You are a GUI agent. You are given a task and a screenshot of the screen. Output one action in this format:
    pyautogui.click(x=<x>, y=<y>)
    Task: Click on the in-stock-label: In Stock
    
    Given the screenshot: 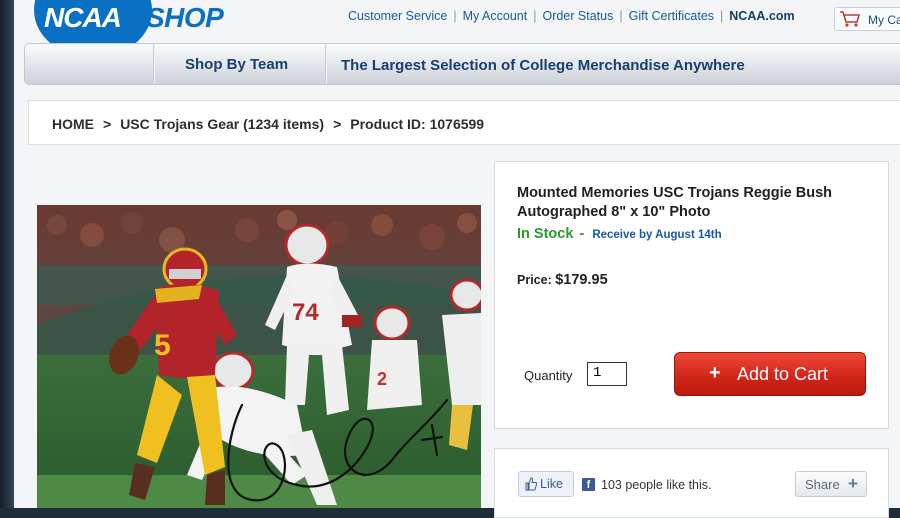 What is the action you would take?
    pyautogui.click(x=545, y=234)
    